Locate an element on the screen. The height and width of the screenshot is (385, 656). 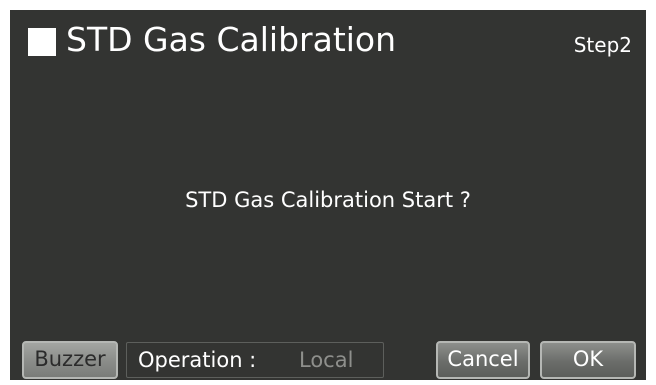
operation-value: Local is located at coordinates (326, 360).